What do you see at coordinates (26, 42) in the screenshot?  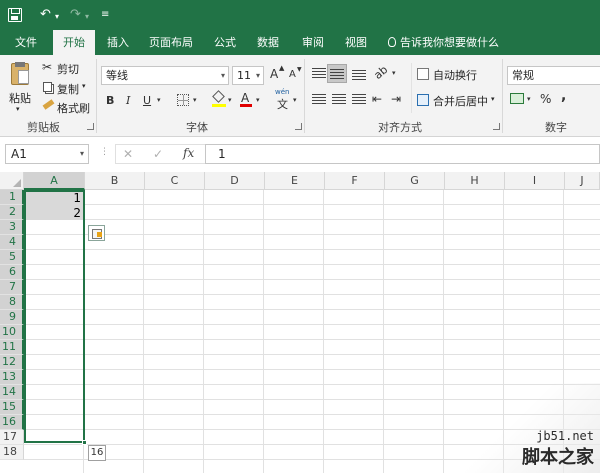 I see `tab-file: 文件` at bounding box center [26, 42].